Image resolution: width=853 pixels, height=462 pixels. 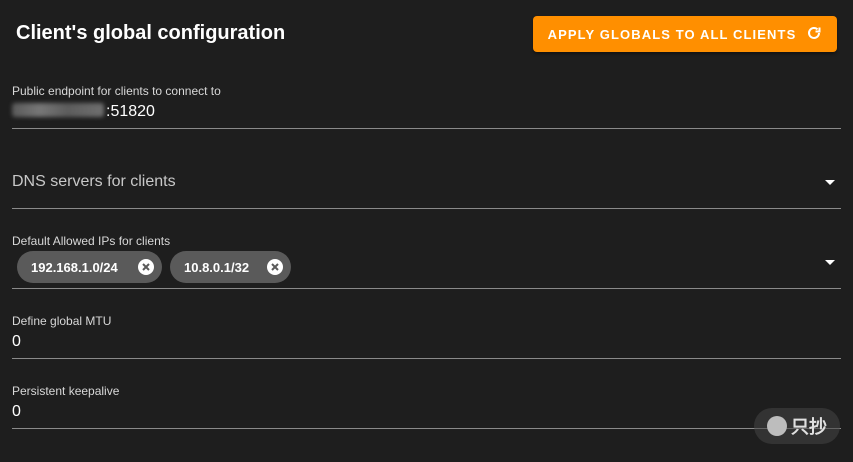 I want to click on persistent-keepalive-label: Persistent keepalive, so click(x=66, y=391).